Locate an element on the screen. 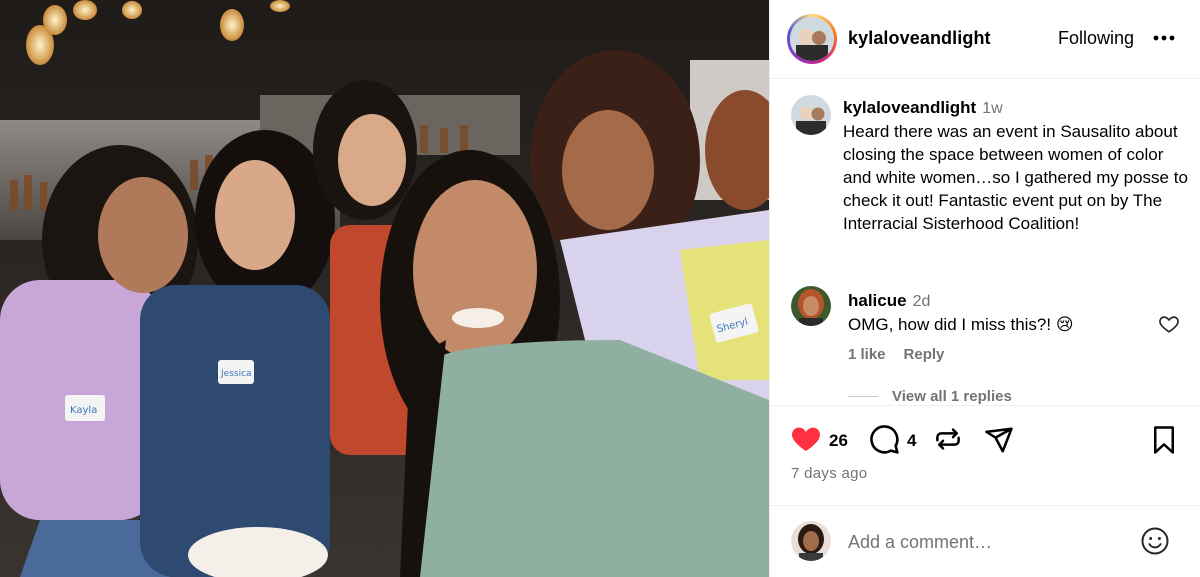 The image size is (1200, 577). comment-username: halicue is located at coordinates (877, 300).